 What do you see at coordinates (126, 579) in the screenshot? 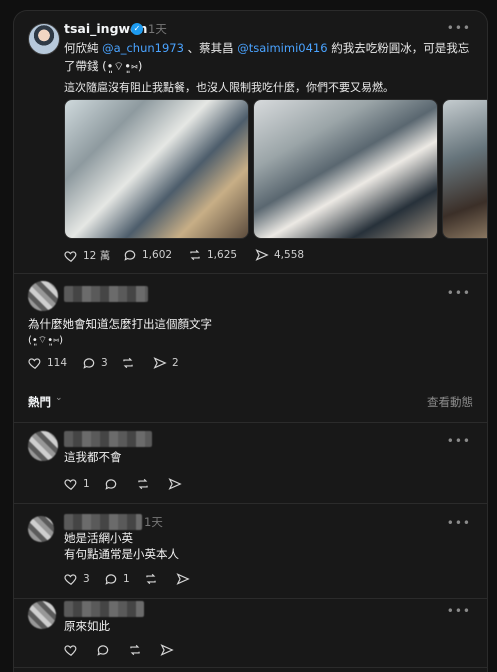
I see `comment-reply-count: 1` at bounding box center [126, 579].